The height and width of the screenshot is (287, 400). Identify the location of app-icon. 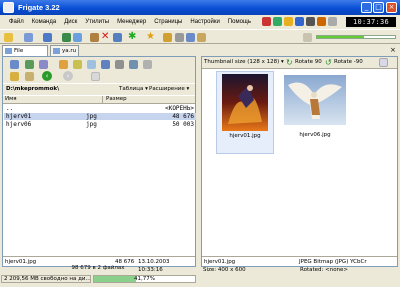
(8, 7).